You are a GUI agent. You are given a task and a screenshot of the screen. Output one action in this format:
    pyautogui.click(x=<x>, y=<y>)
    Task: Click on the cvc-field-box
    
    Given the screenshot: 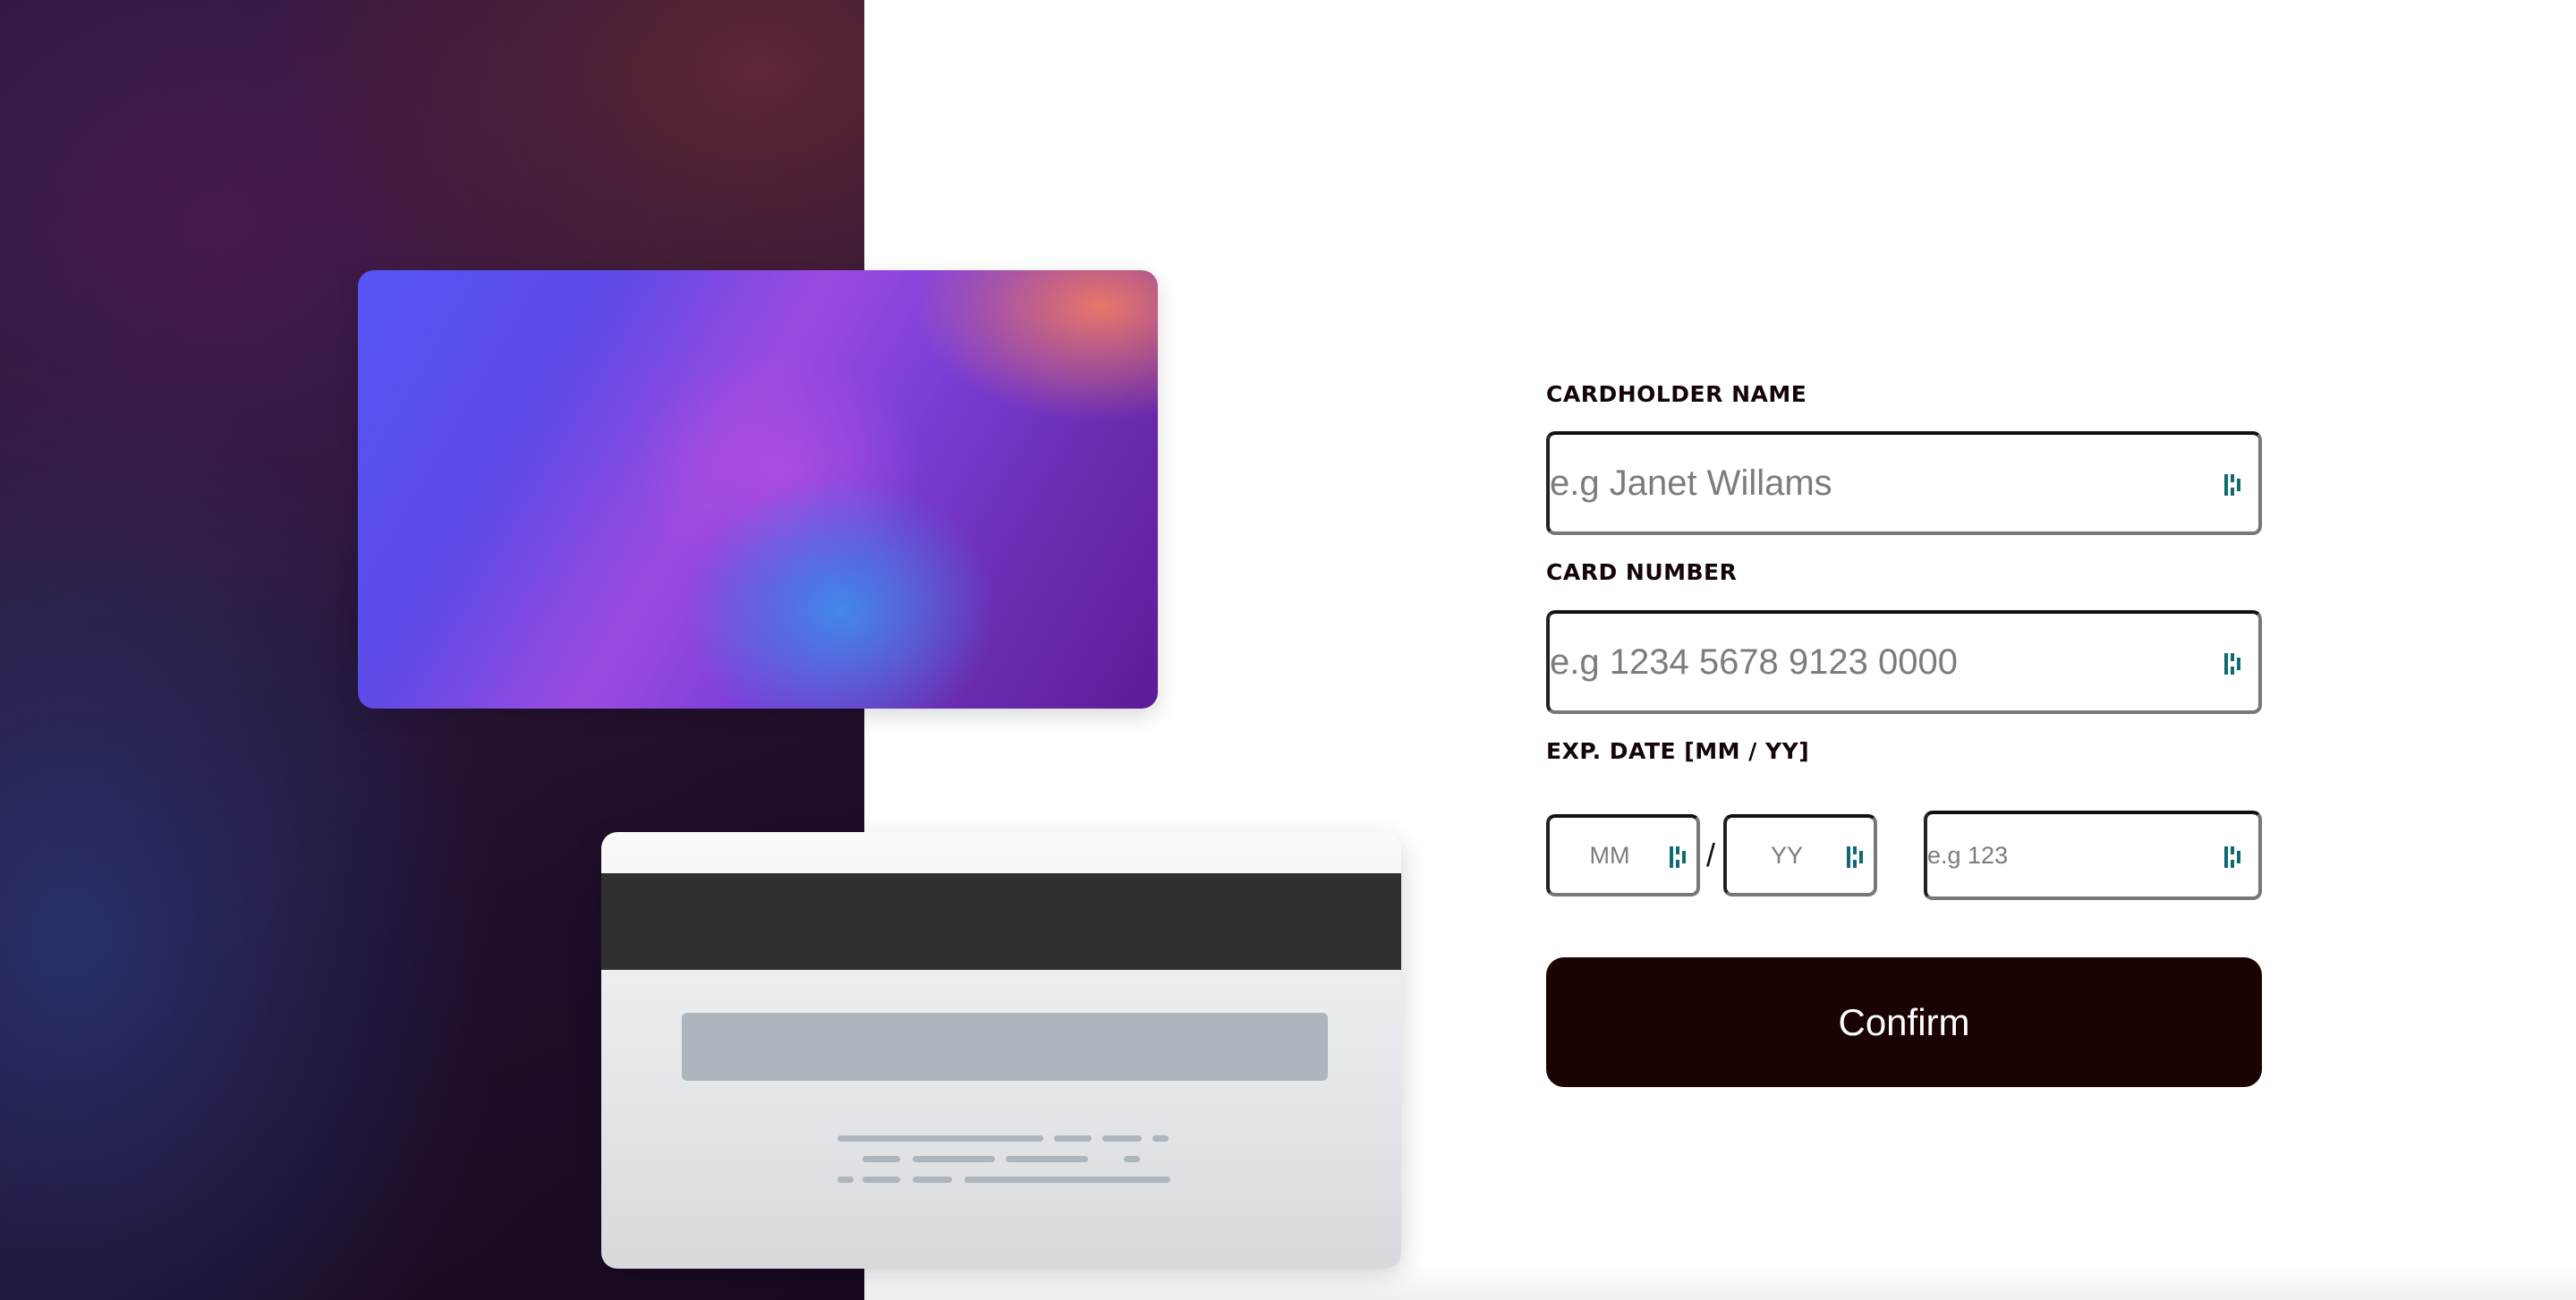 What is the action you would take?
    pyautogui.click(x=2093, y=856)
    